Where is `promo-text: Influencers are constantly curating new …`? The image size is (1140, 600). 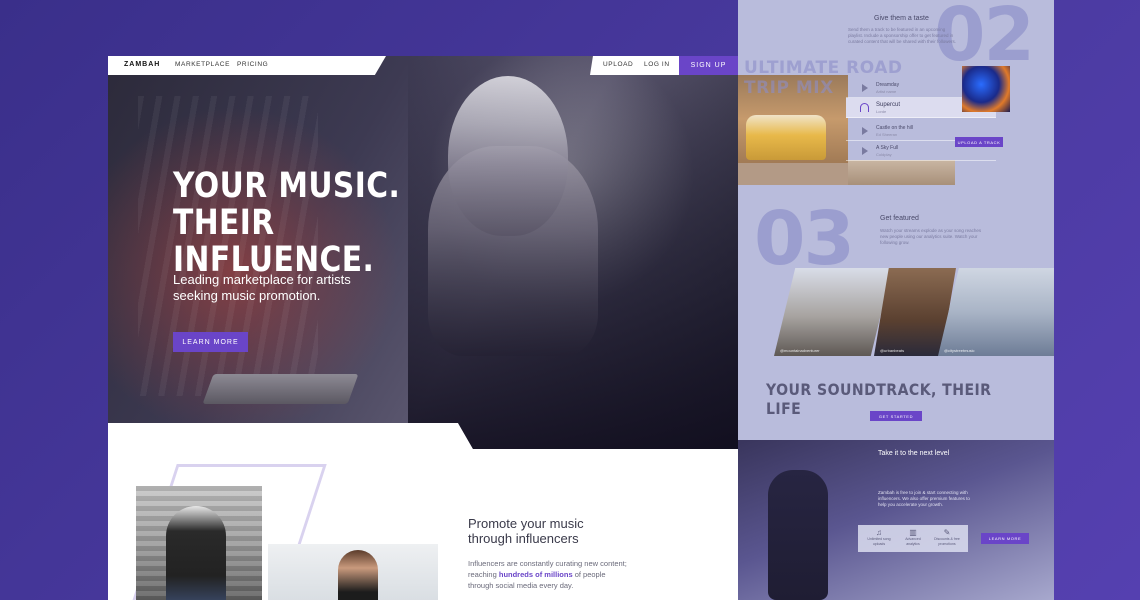
promo-text: Influencers are constantly curating new … is located at coordinates (548, 574).